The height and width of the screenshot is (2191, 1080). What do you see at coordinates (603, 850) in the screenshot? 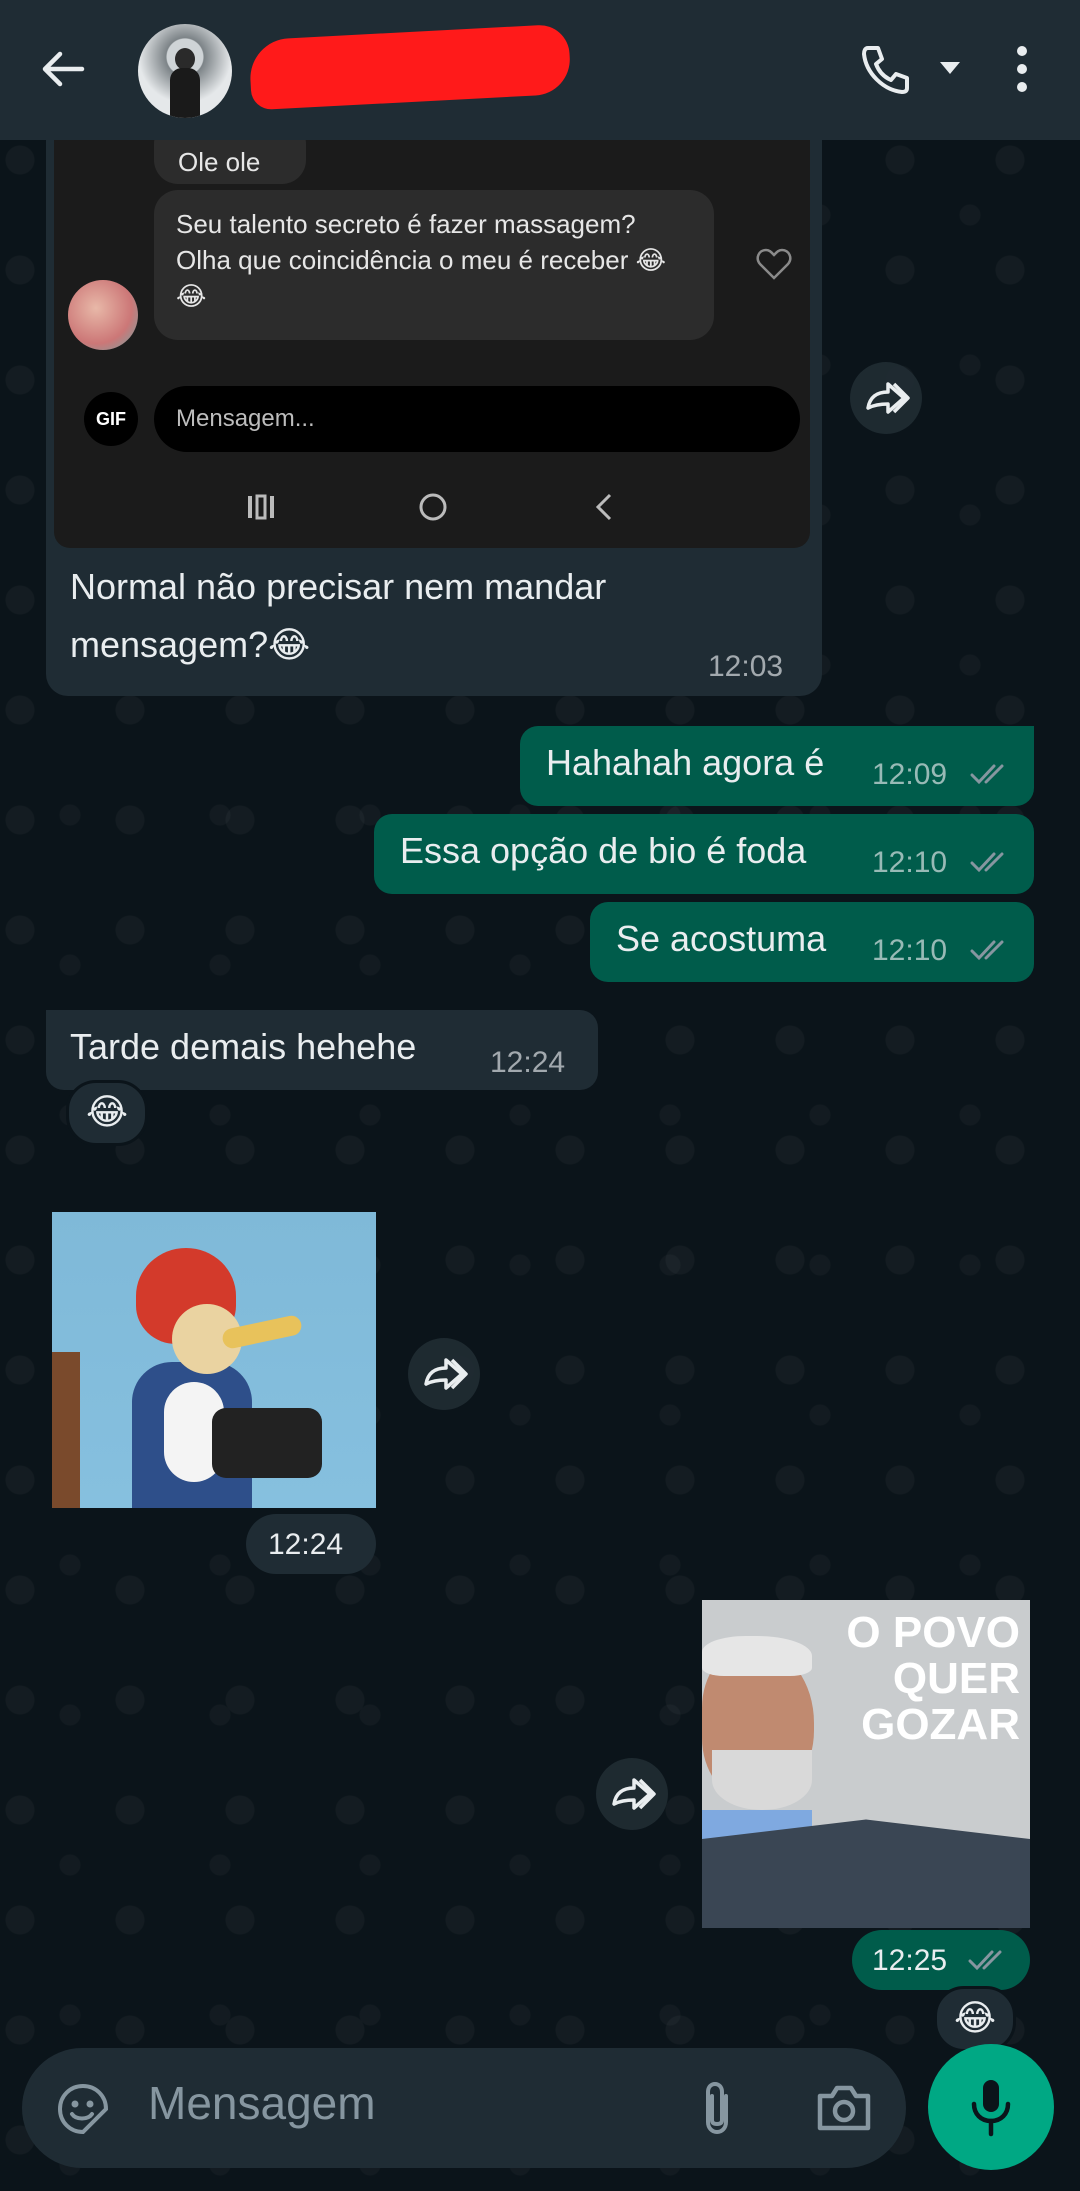
I see `message-text: Essa opção de bio é foda` at bounding box center [603, 850].